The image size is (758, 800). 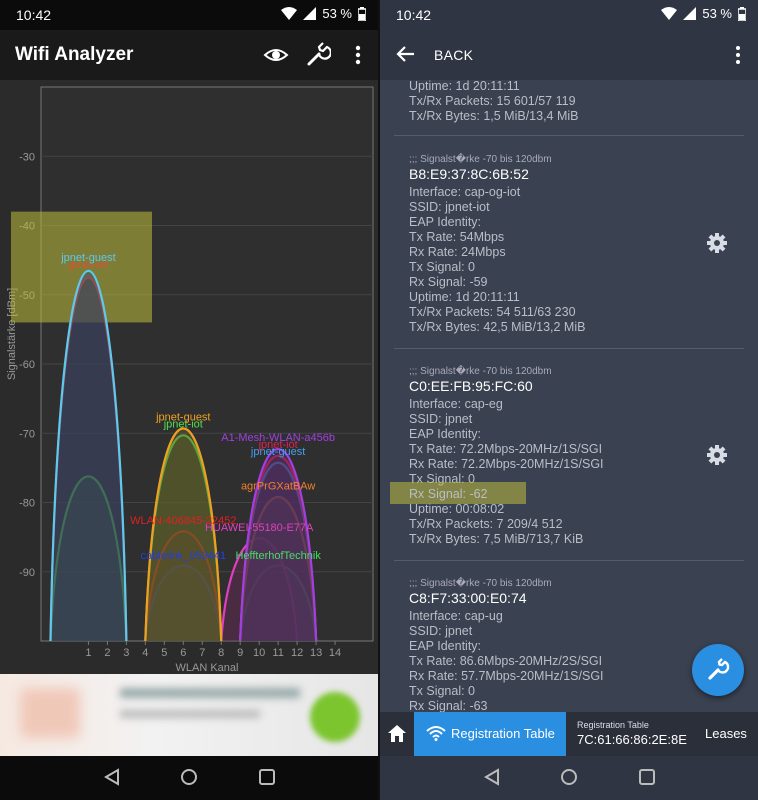 What do you see at coordinates (27, 573) in the screenshot?
I see `y-tick-label: -90` at bounding box center [27, 573].